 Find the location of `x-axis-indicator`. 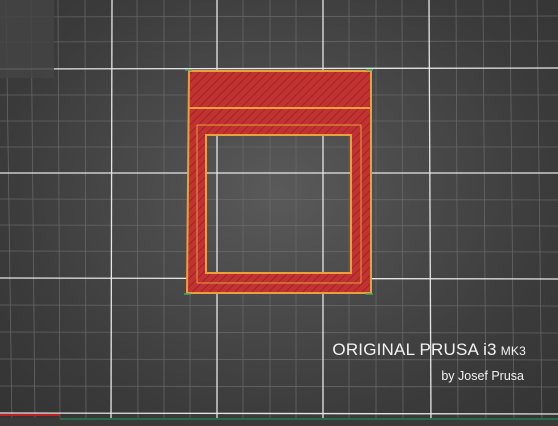

x-axis-indicator is located at coordinates (30, 415).